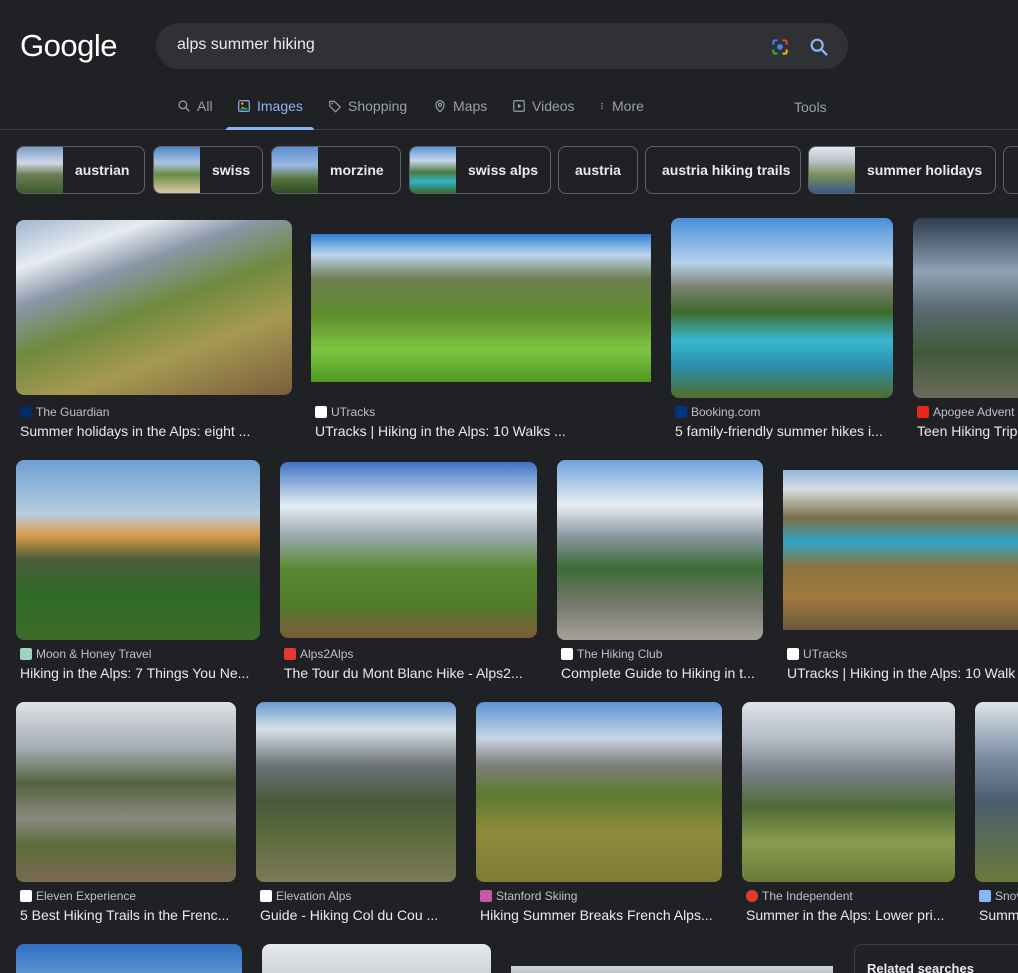  I want to click on tools-button: Tools, so click(810, 107).